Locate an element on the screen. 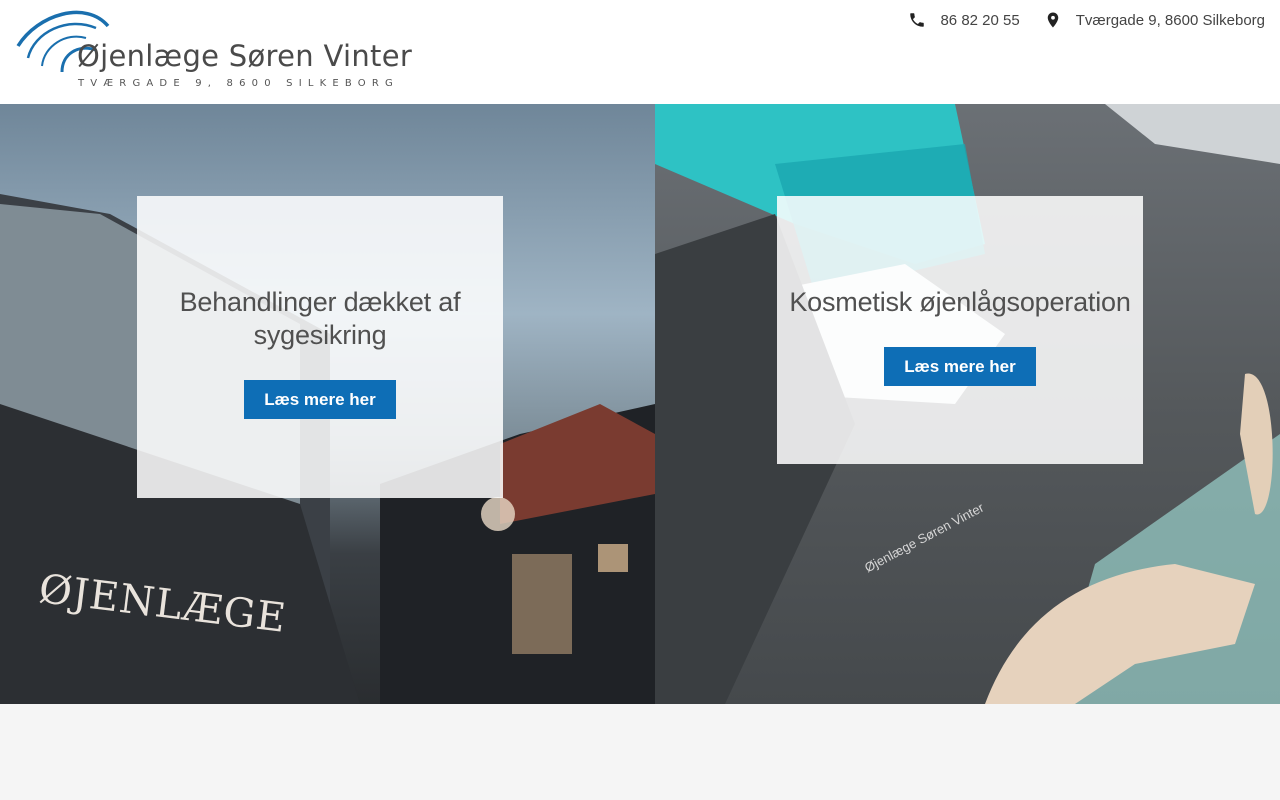 This screenshot has width=1280, height=800. phone-number: 86 82 20 55 is located at coordinates (980, 20).